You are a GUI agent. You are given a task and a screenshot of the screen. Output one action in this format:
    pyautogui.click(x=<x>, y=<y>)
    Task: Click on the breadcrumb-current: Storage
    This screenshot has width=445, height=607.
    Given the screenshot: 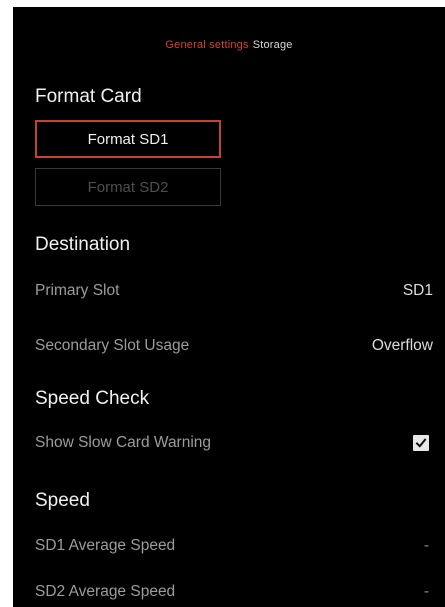 What is the action you would take?
    pyautogui.click(x=272, y=45)
    